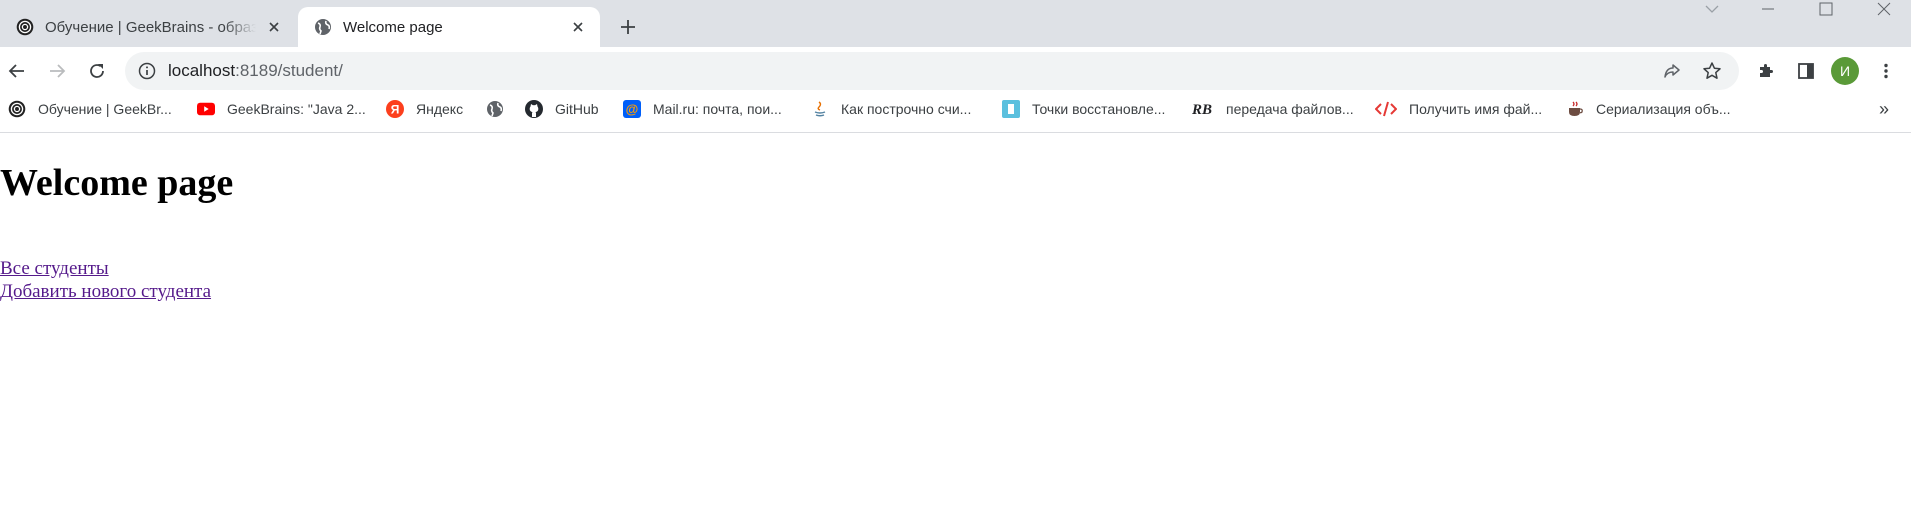 This screenshot has height=513, width=1911. I want to click on site-info-icon, so click(147, 71).